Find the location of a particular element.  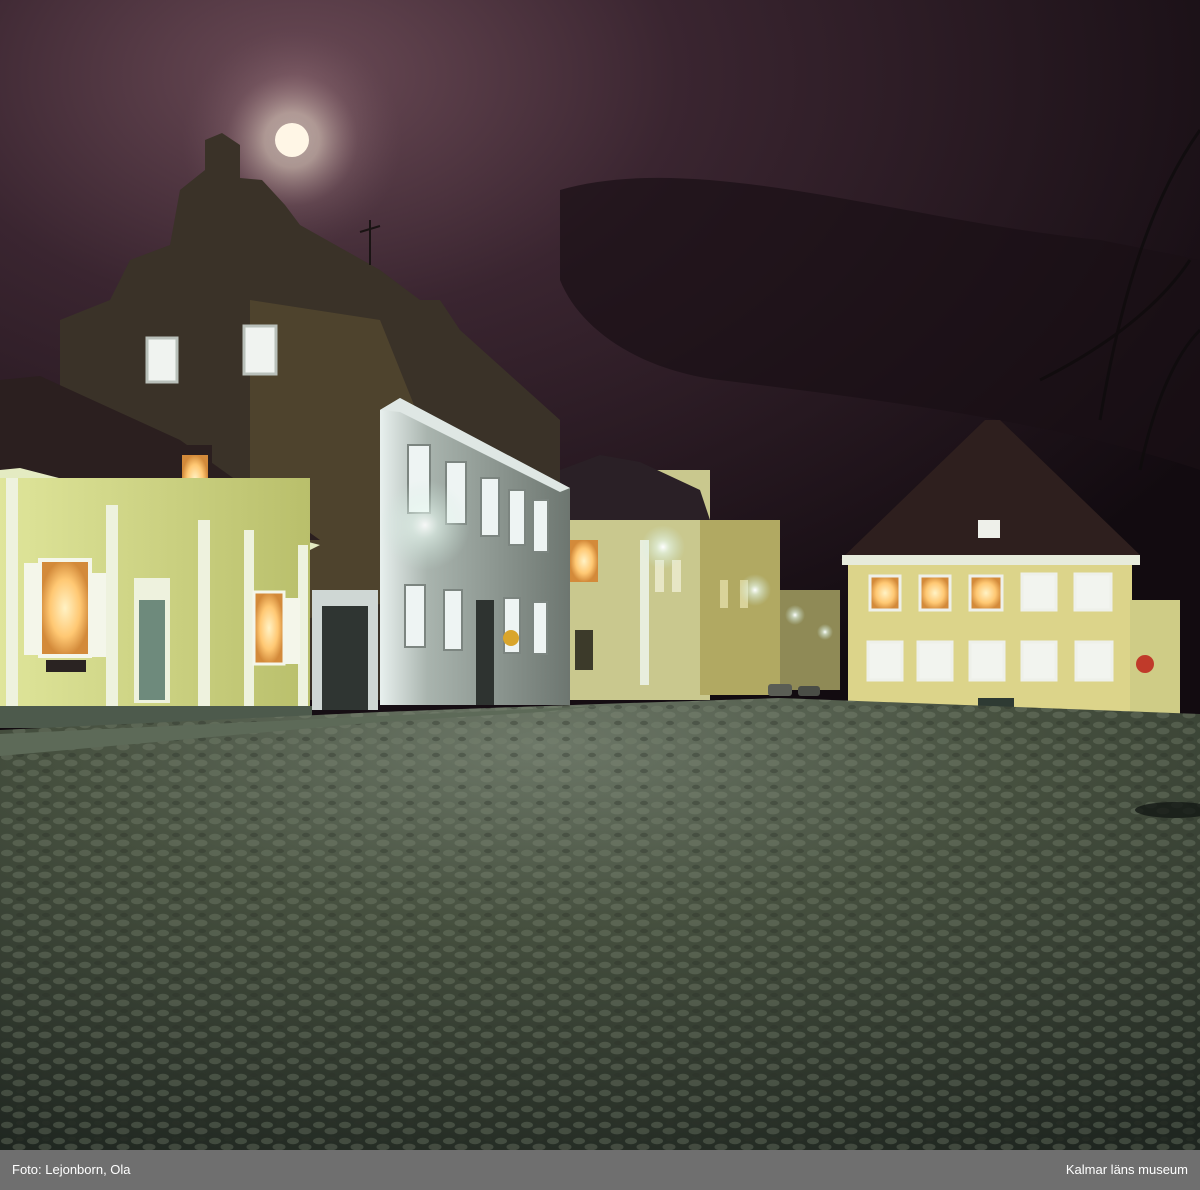

garage-door is located at coordinates (345, 650).